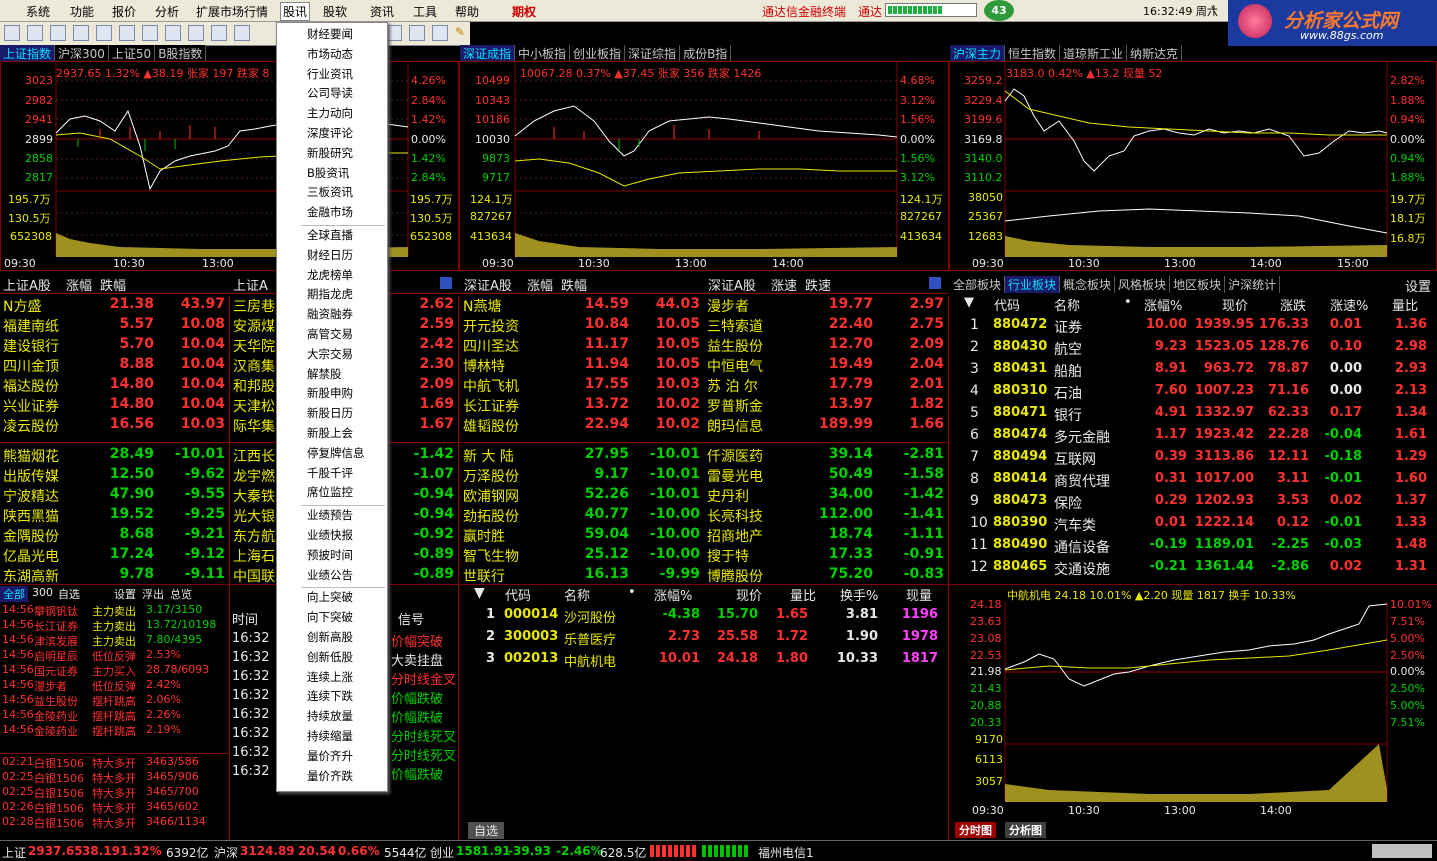  What do you see at coordinates (114, 574) in the screenshot?
I see `list-item: 东湖高新 9.78 -9.11` at bounding box center [114, 574].